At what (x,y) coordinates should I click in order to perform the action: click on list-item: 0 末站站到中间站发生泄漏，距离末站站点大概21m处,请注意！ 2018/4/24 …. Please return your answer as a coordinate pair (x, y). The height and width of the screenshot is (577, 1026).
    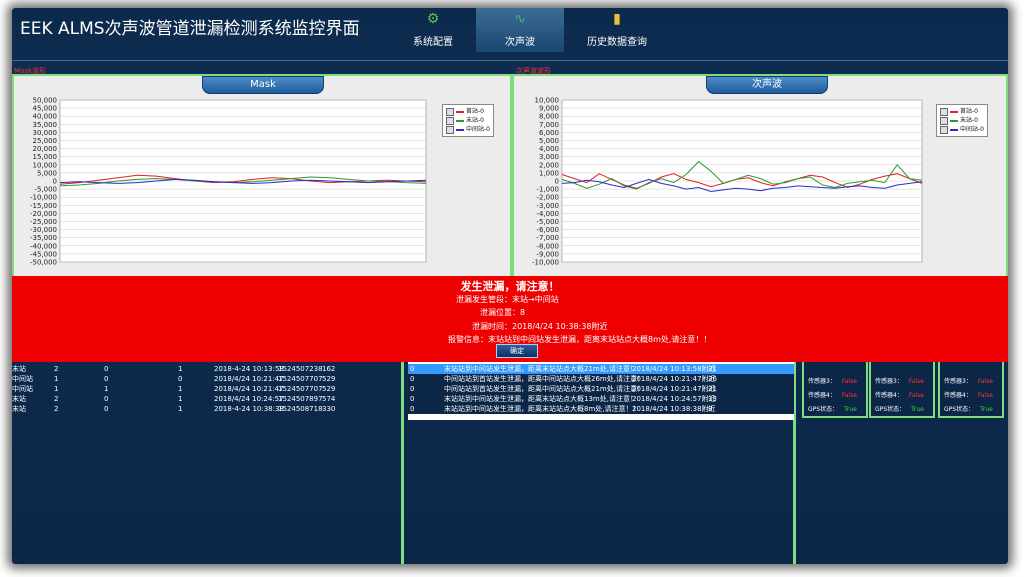
    Looking at the image, I should click on (601, 369).